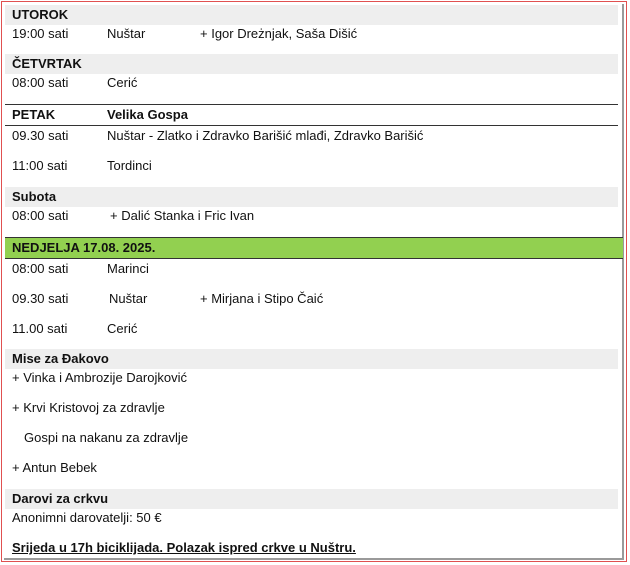 The image size is (630, 565). I want to click on header-label: UTOROK, so click(40, 14).